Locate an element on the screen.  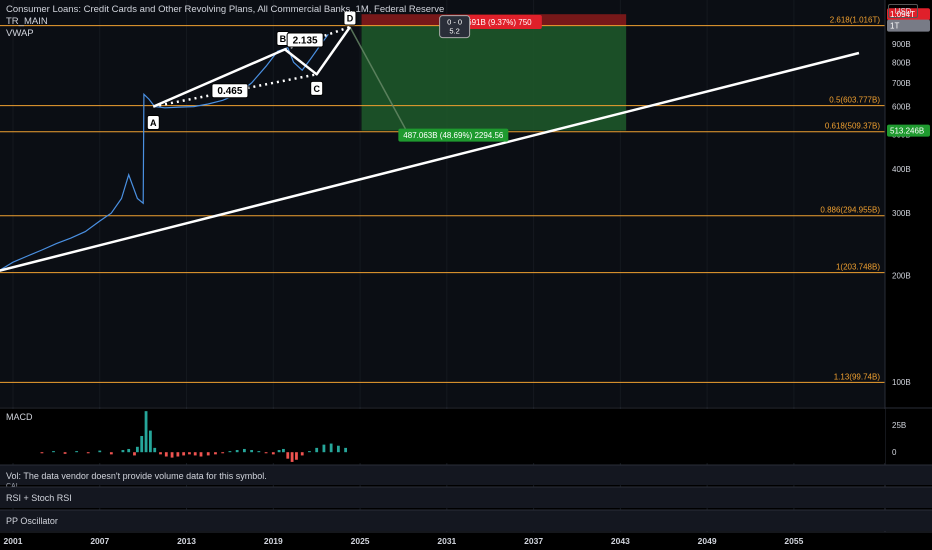
target-label: 487.063B (48.69%) 2294.56 is located at coordinates (453, 135).